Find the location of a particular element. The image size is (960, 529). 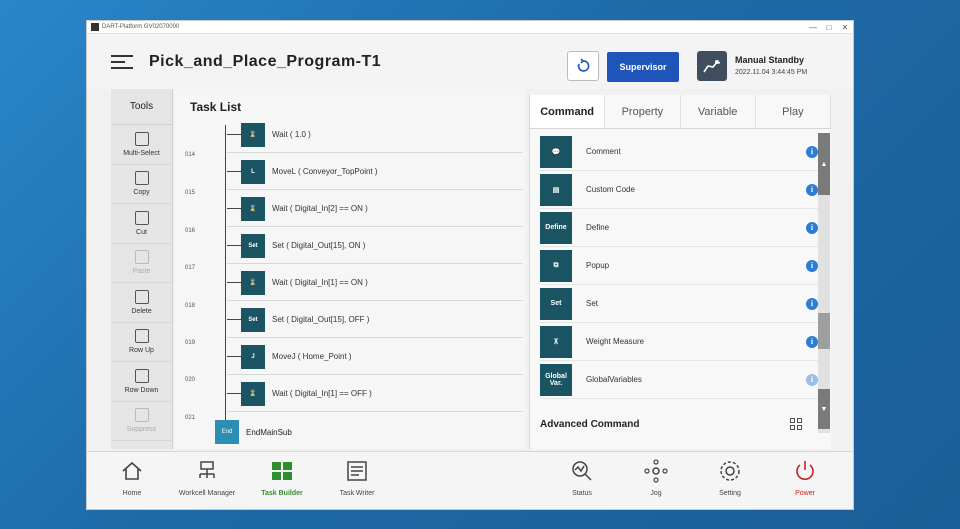

line-number: 017 is located at coordinates (190, 268).